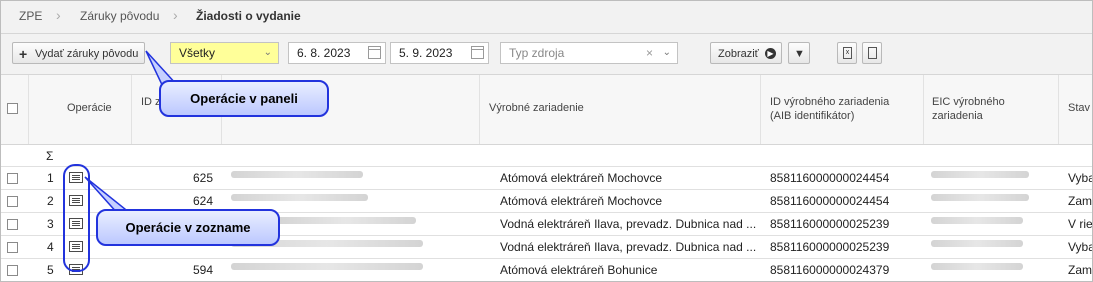 The height and width of the screenshot is (282, 1093). Describe the element at coordinates (188, 227) in the screenshot. I see `callout-list-operations: Operácie v zozname` at that location.